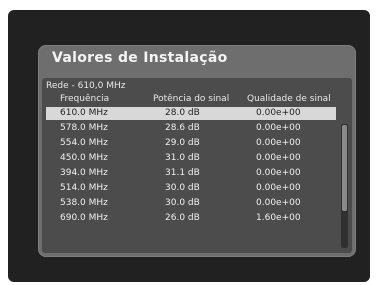 This screenshot has height=285, width=378. I want to click on power-cell: 28.0 dB, so click(182, 113).